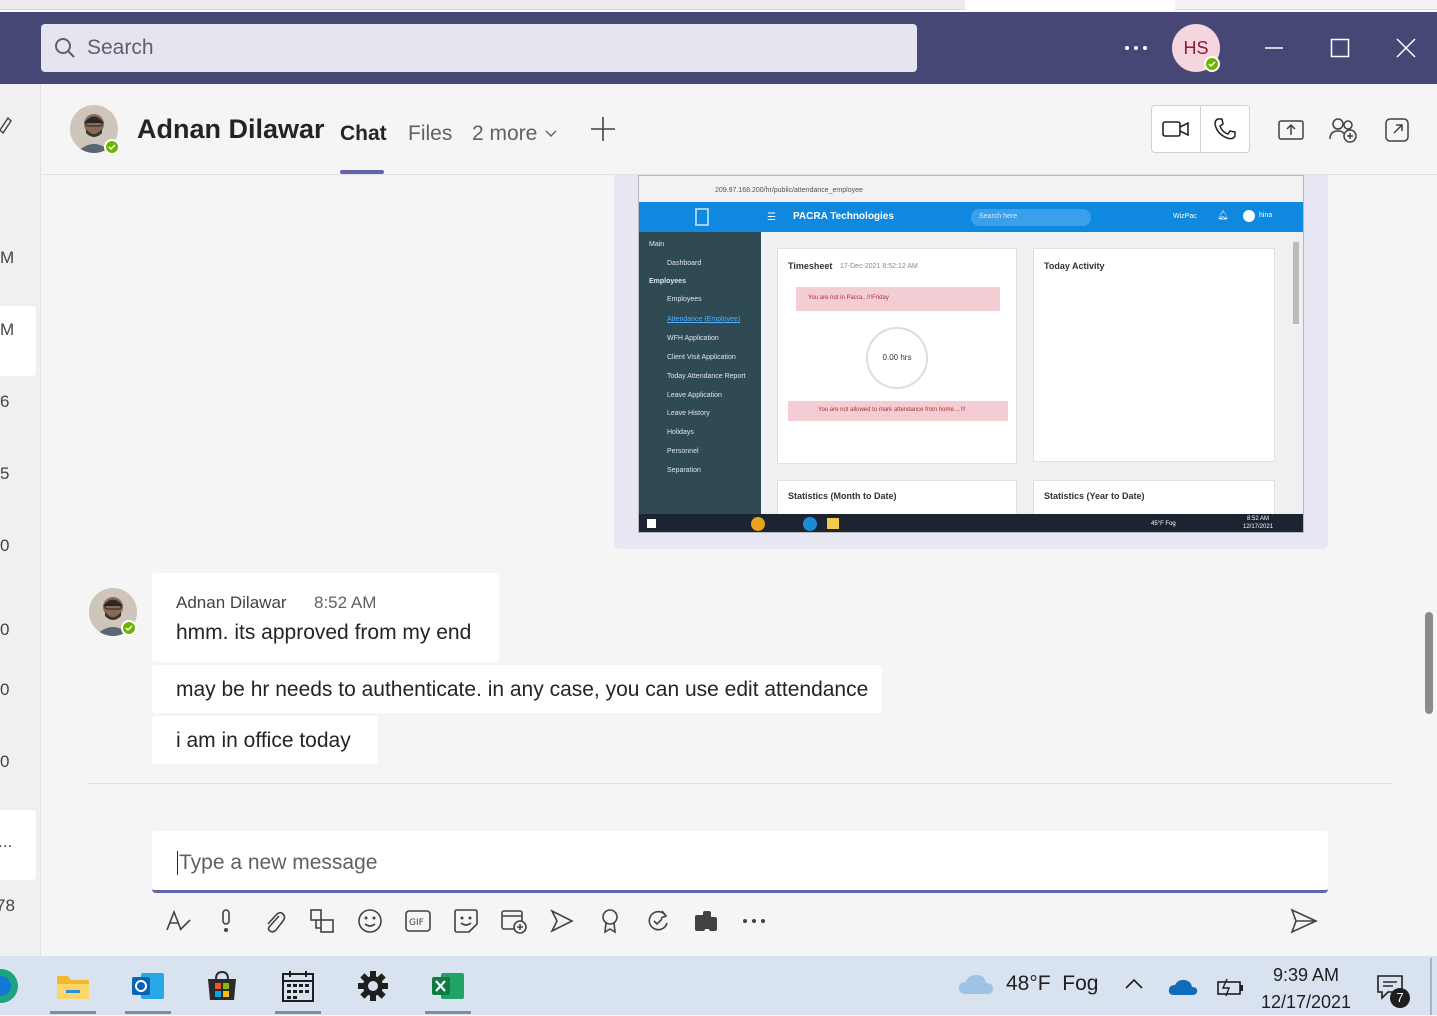  Describe the element at coordinates (684, 263) in the screenshot. I see `sidebar-item: Dashboard` at that location.